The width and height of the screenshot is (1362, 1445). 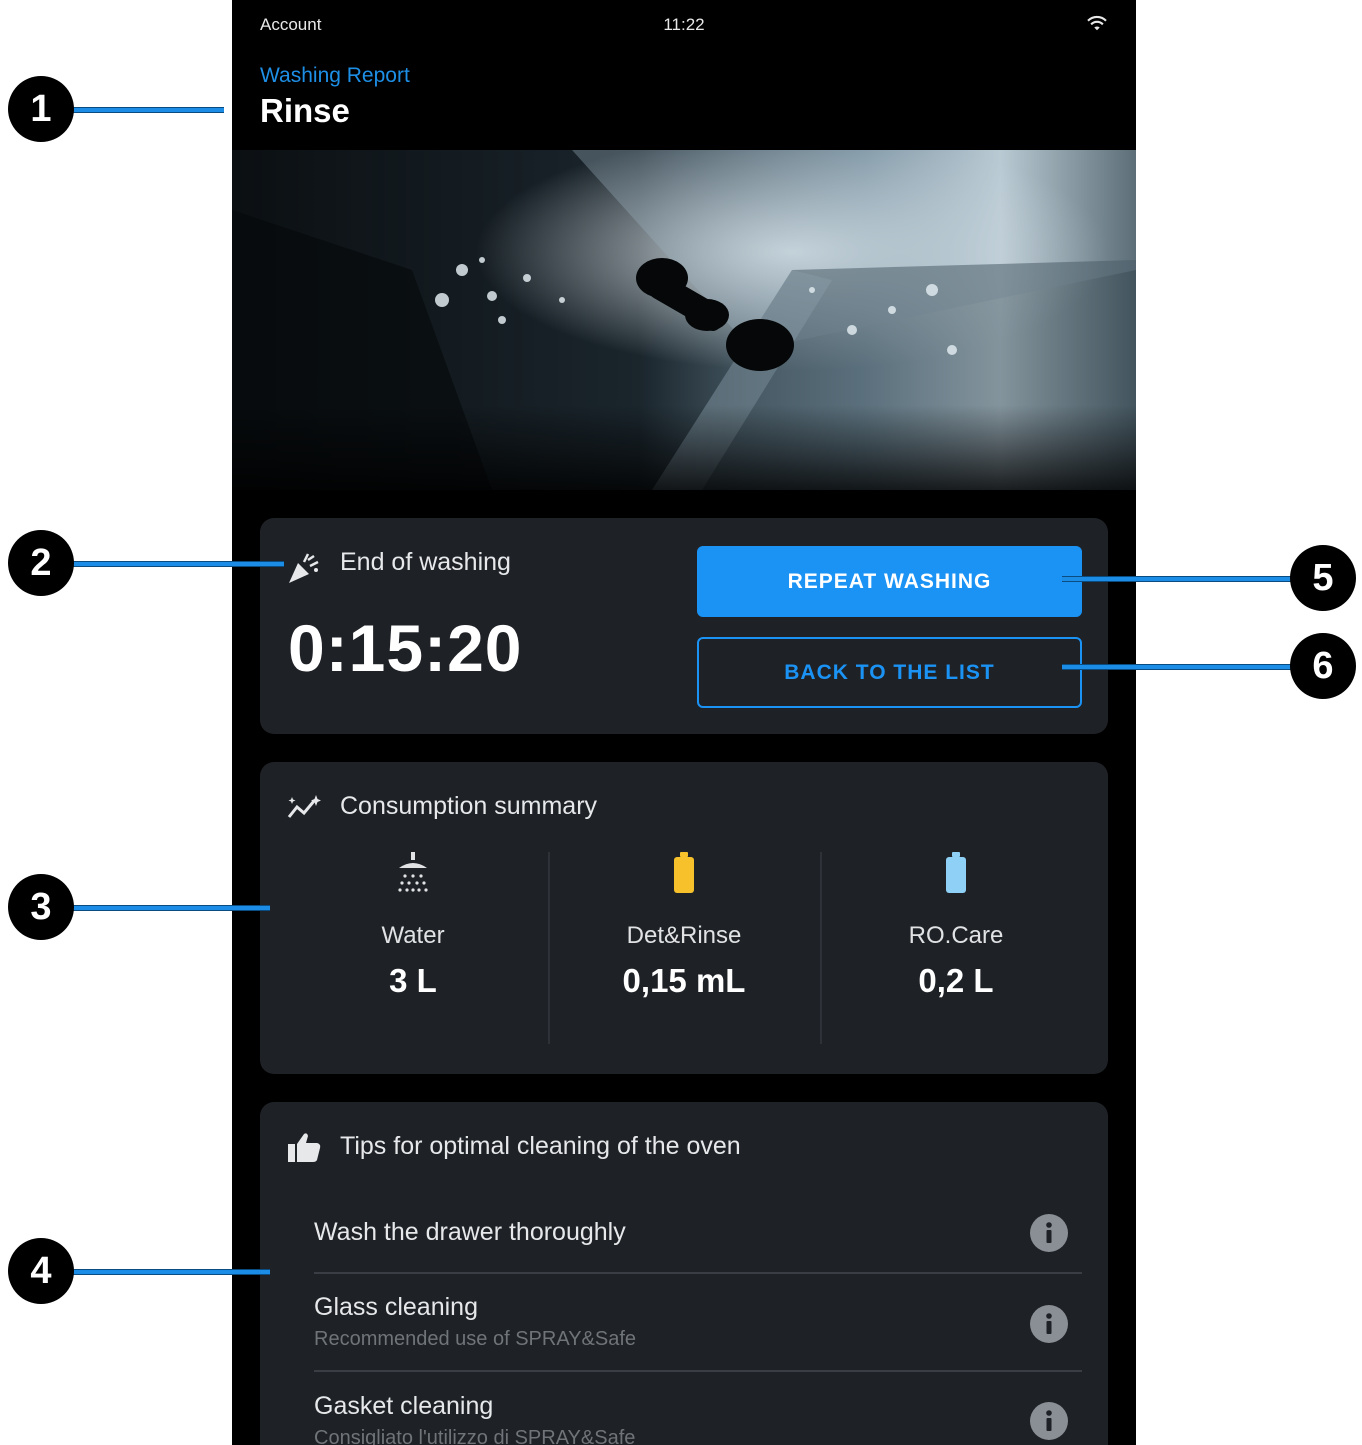 What do you see at coordinates (396, 1307) in the screenshot?
I see `tip-title: Glass cleaning` at bounding box center [396, 1307].